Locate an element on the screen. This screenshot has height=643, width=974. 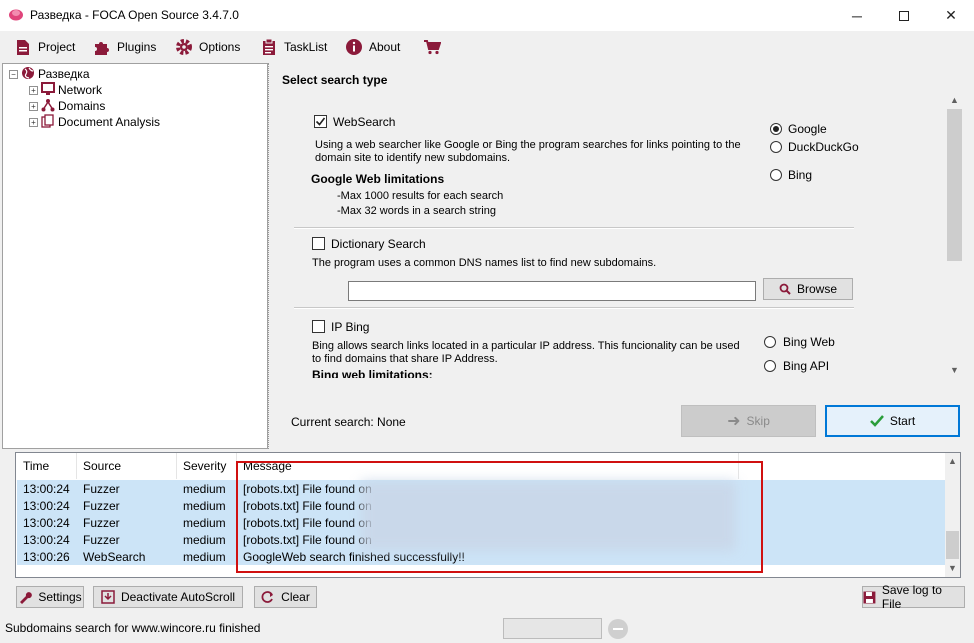
maximize-icon is located at coordinates (904, 15).